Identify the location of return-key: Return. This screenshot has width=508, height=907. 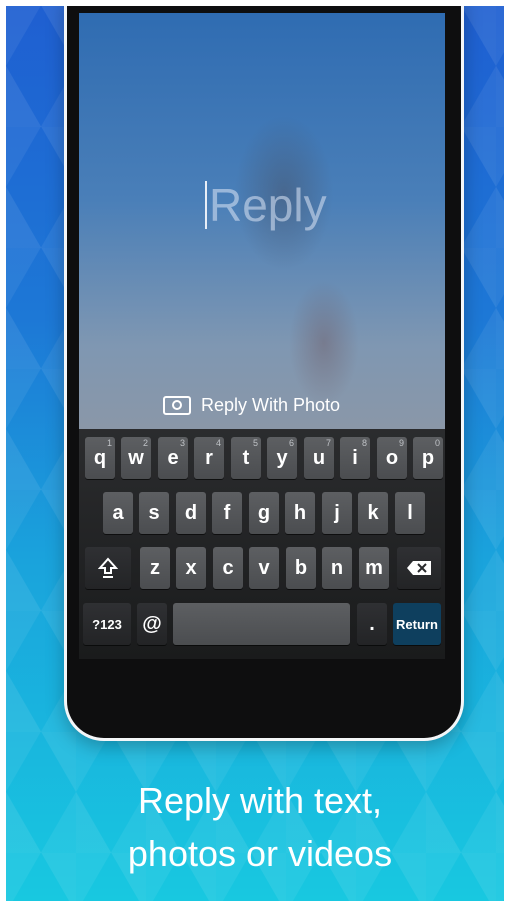
(417, 624).